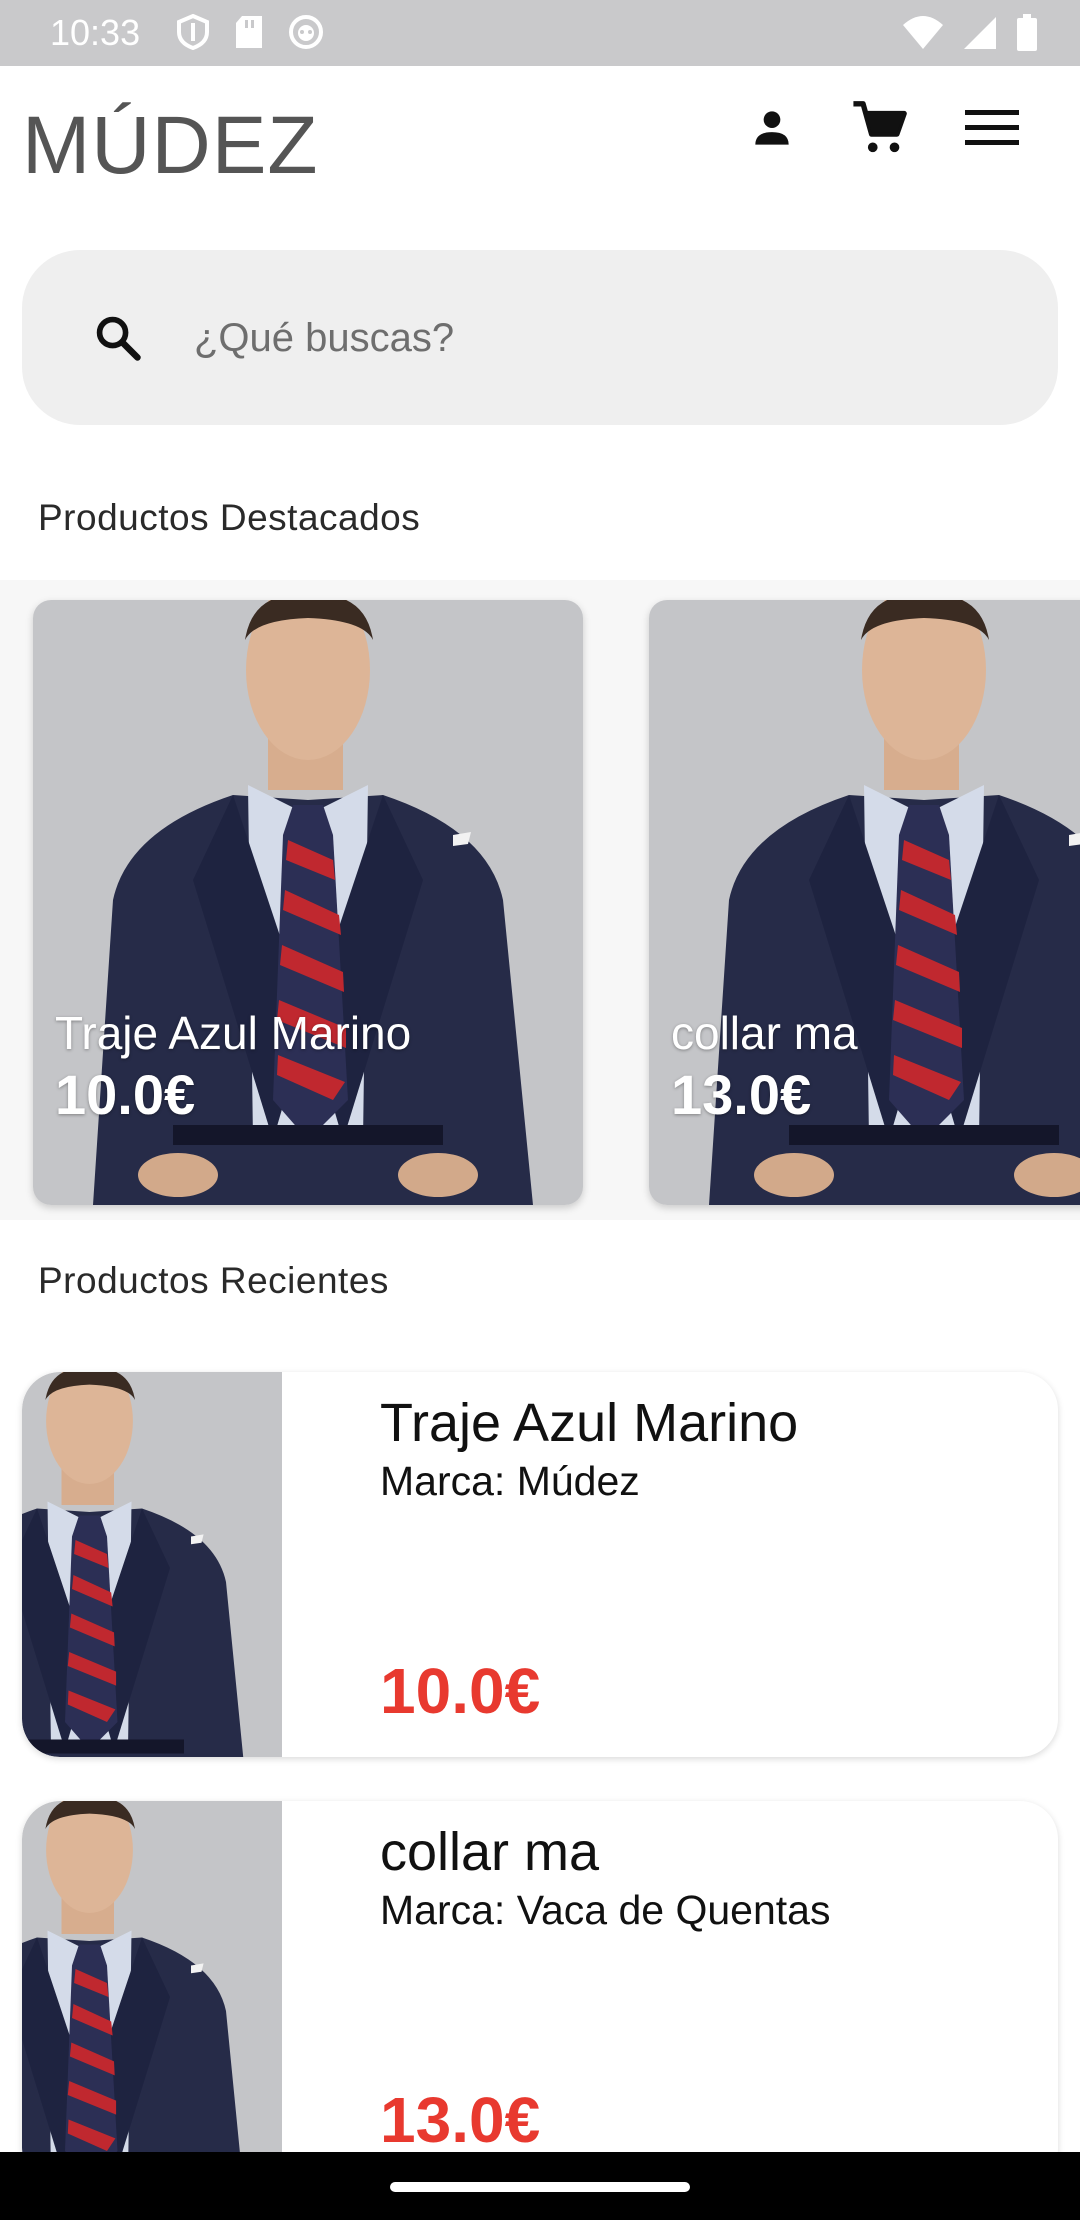  I want to click on cart-icon, so click(880, 127).